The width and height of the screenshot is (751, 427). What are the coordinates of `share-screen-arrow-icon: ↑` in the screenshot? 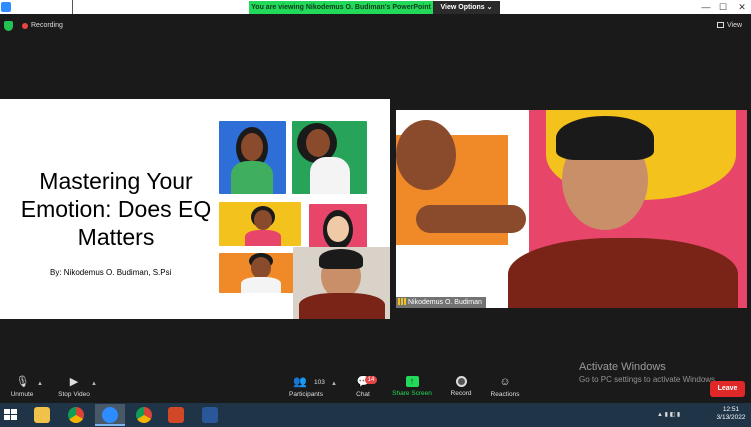 It's located at (412, 381).